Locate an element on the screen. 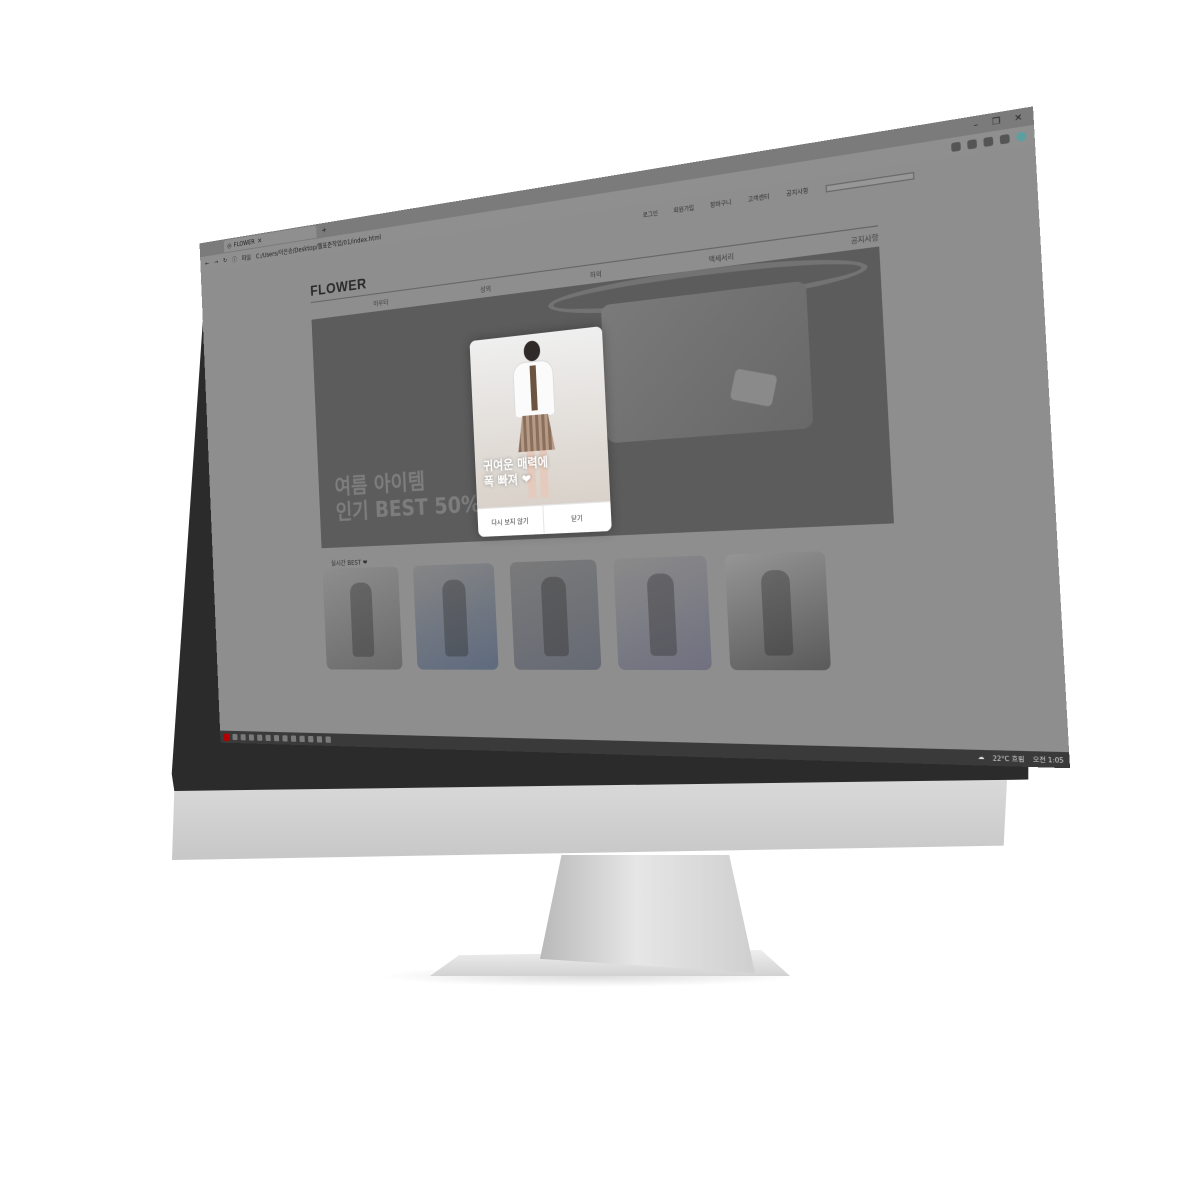 The width and height of the screenshot is (1200, 1200). util-link-join: 회원가입 is located at coordinates (683, 209).